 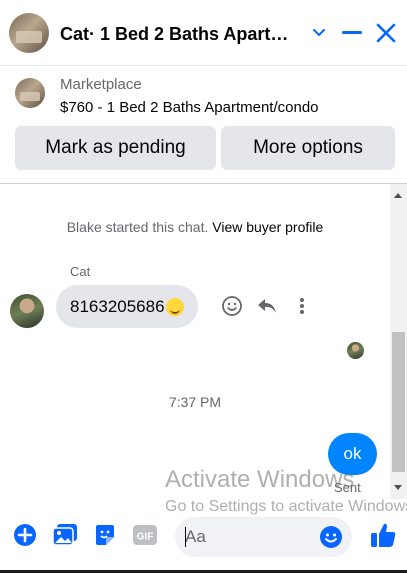 I want to click on plus-icon, so click(x=25, y=535).